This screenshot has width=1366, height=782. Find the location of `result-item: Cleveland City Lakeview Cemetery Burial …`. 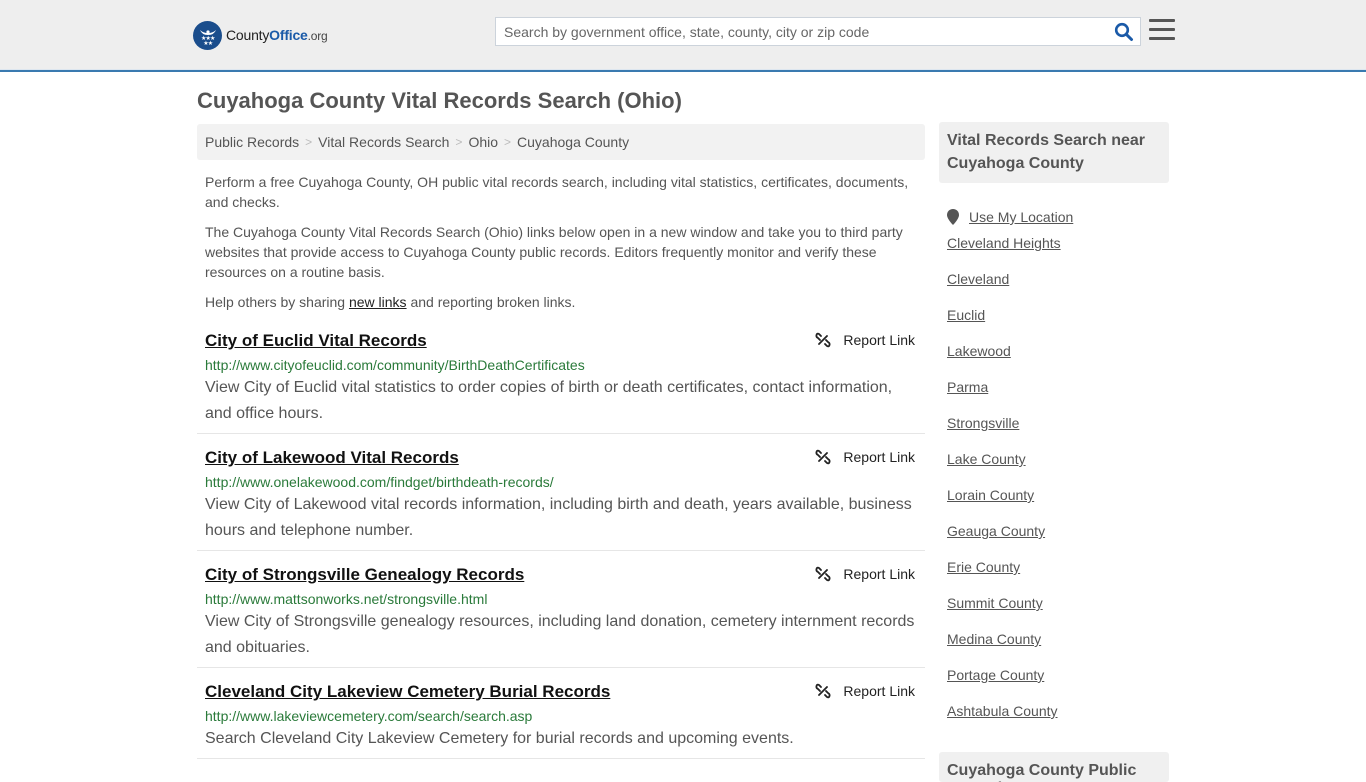

result-item: Cleveland City Lakeview Cemetery Burial … is located at coordinates (561, 718).